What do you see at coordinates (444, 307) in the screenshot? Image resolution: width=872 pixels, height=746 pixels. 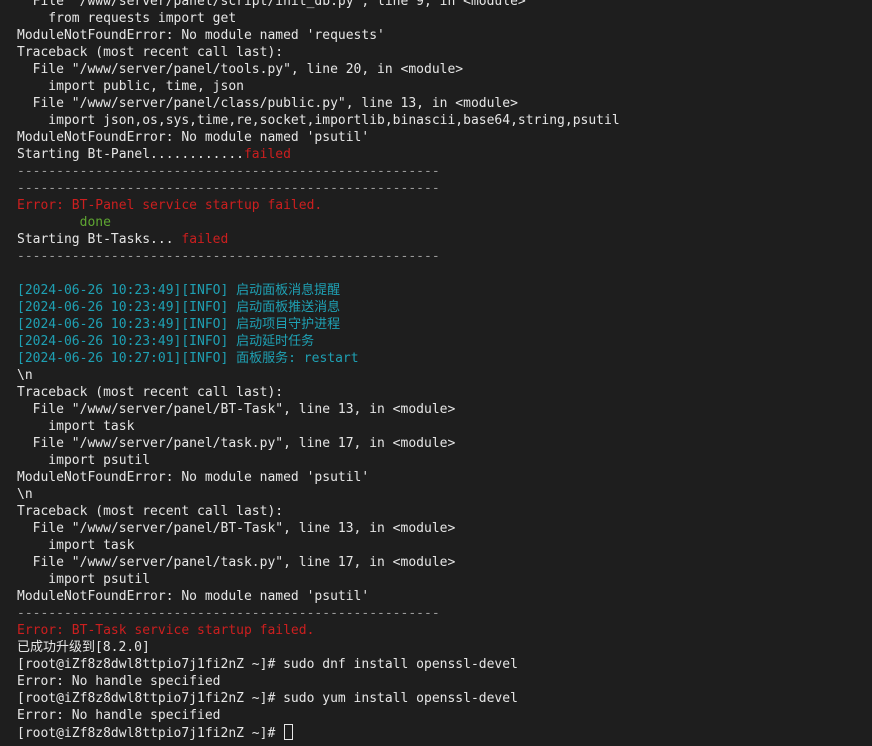 I see `terminal-line: [2024-06-26 10:23:49][INFO] 启动面板推送消息` at bounding box center [444, 307].